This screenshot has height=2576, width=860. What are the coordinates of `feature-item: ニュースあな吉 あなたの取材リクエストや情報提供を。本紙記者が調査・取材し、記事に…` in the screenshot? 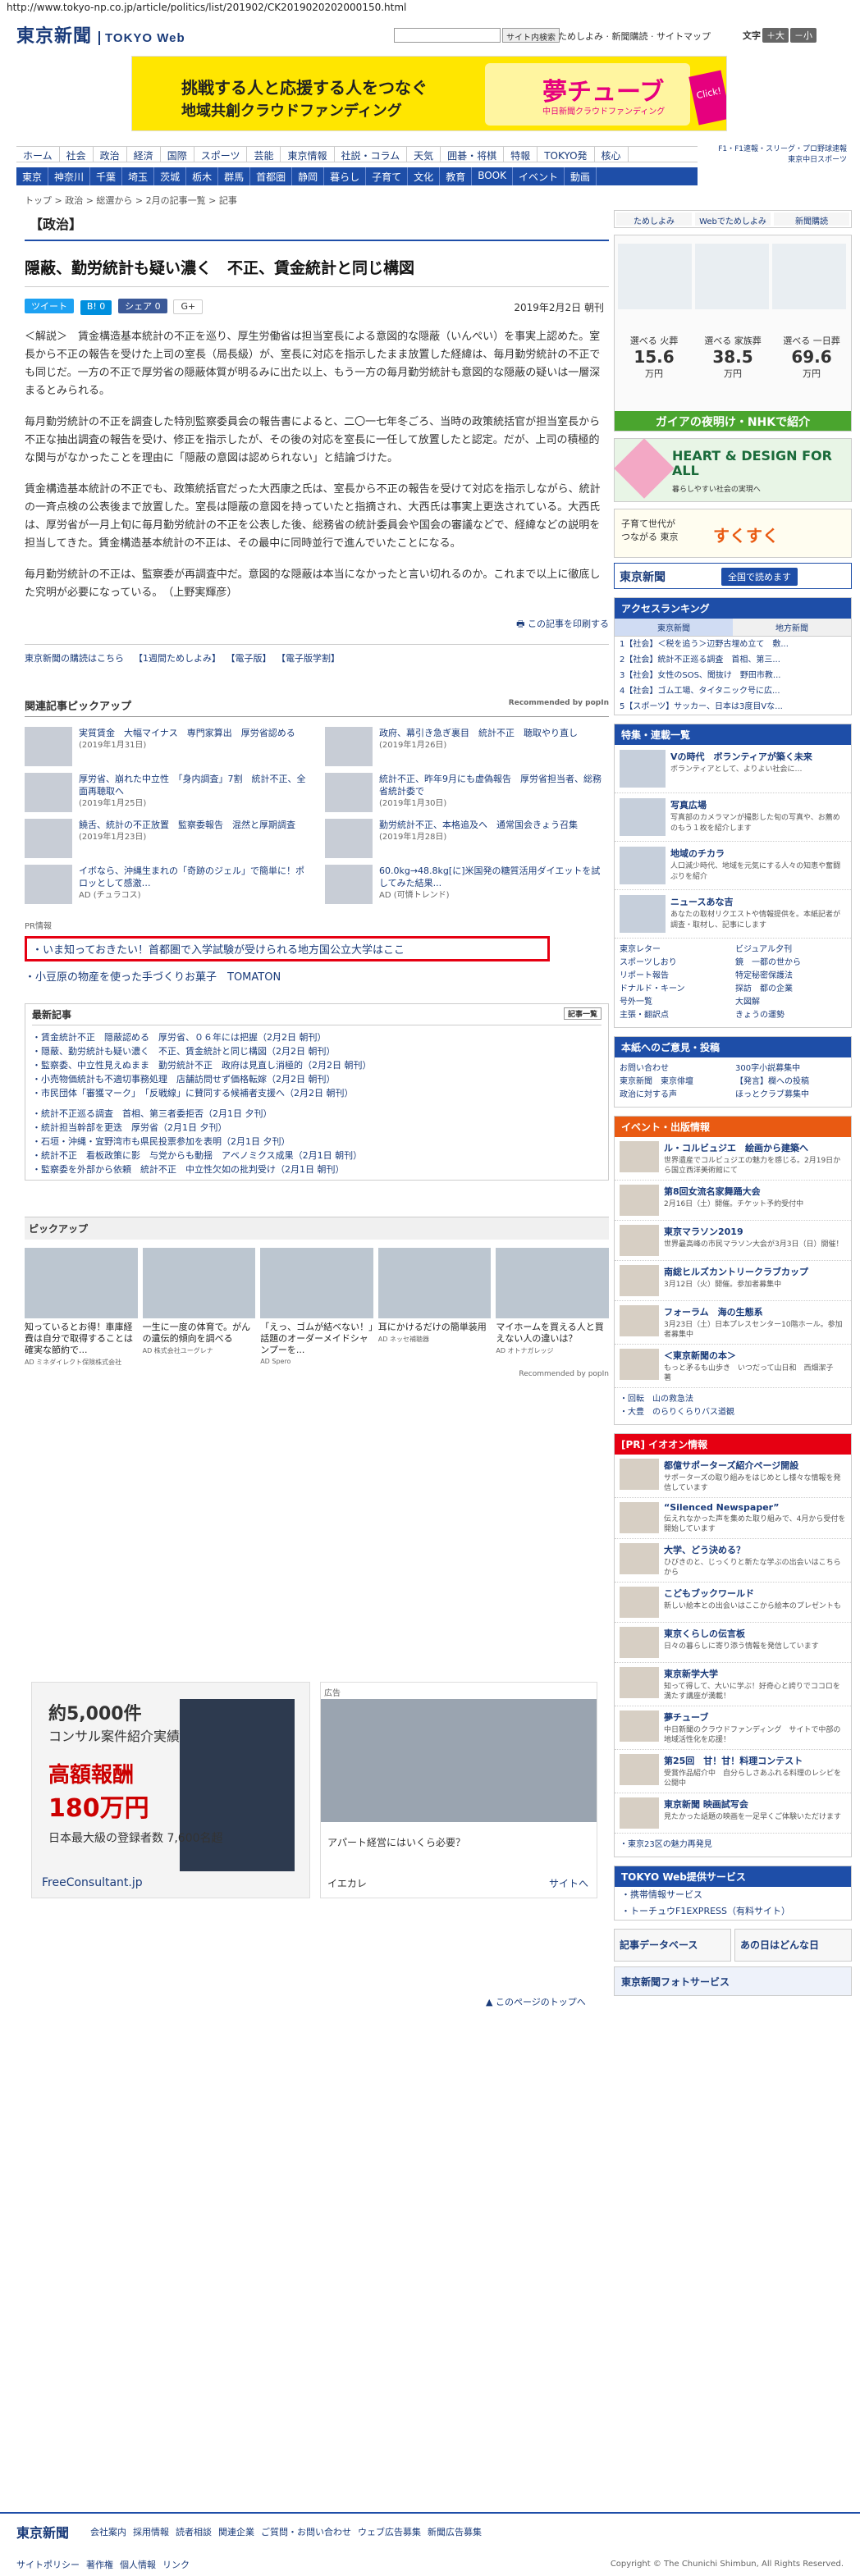 It's located at (733, 915).